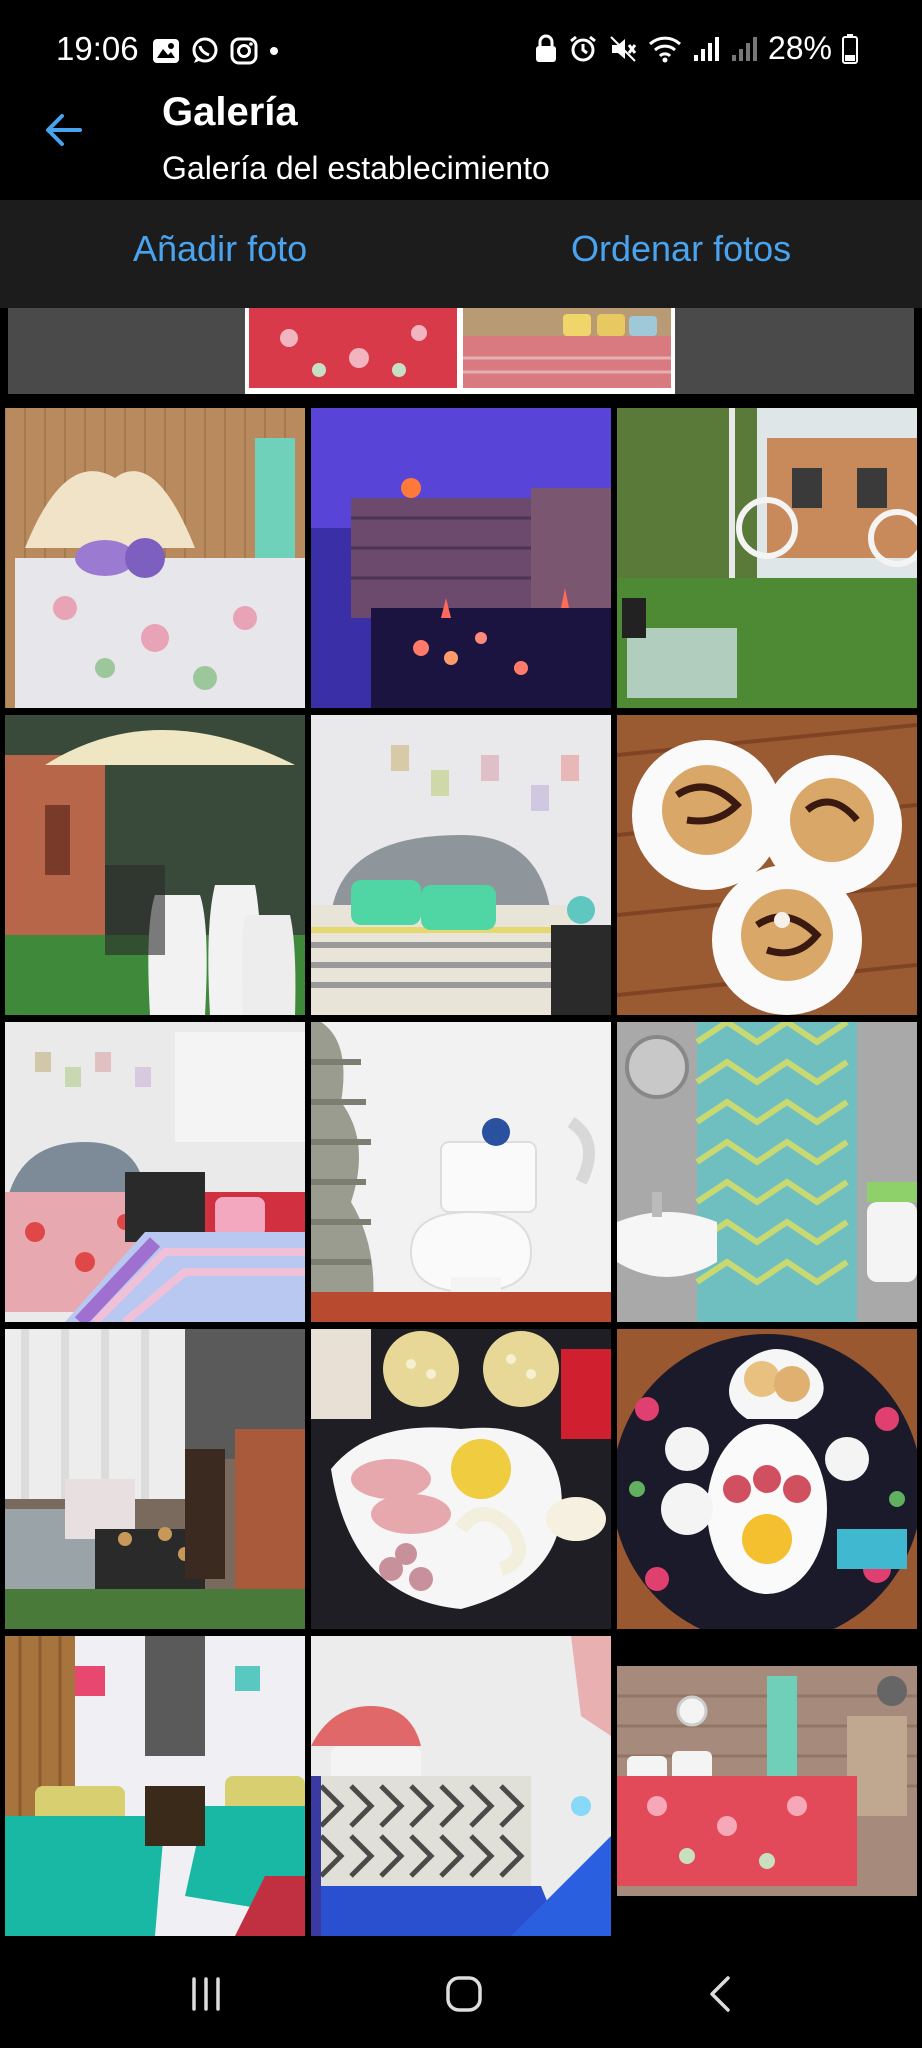 This screenshot has width=922, height=2048. What do you see at coordinates (546, 49) in the screenshot?
I see `lock-icon` at bounding box center [546, 49].